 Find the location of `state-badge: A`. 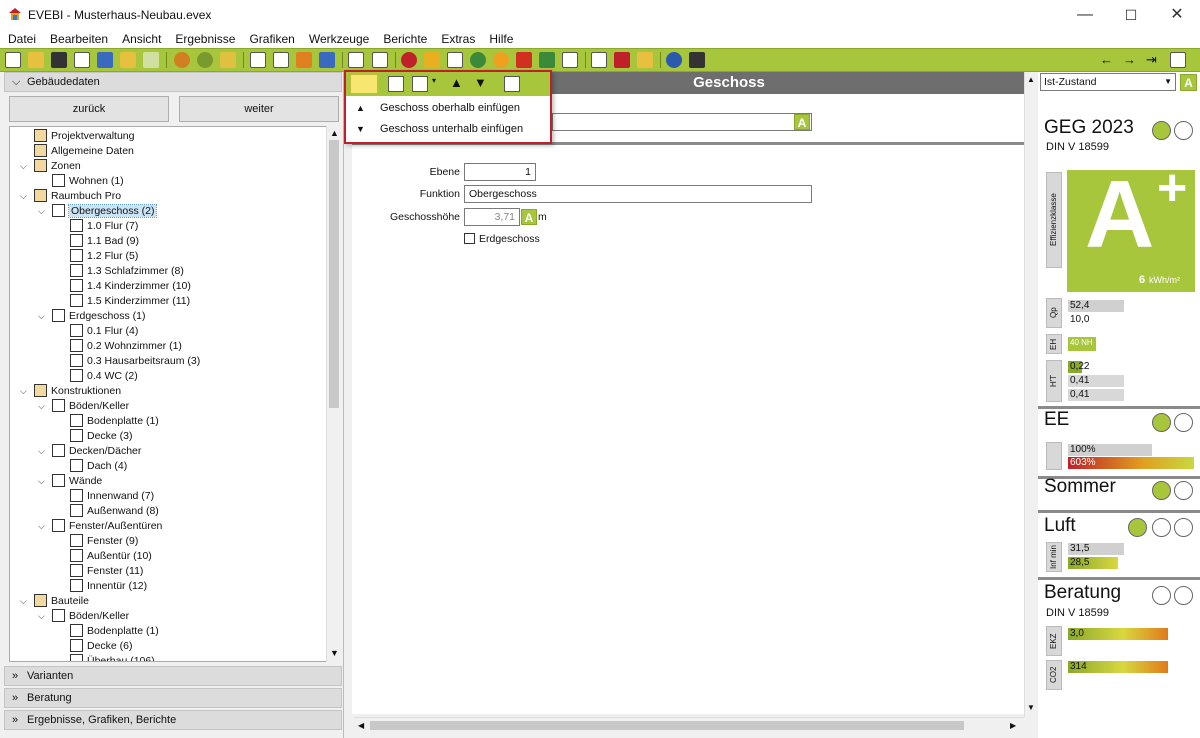

state-badge: A is located at coordinates (1188, 82).